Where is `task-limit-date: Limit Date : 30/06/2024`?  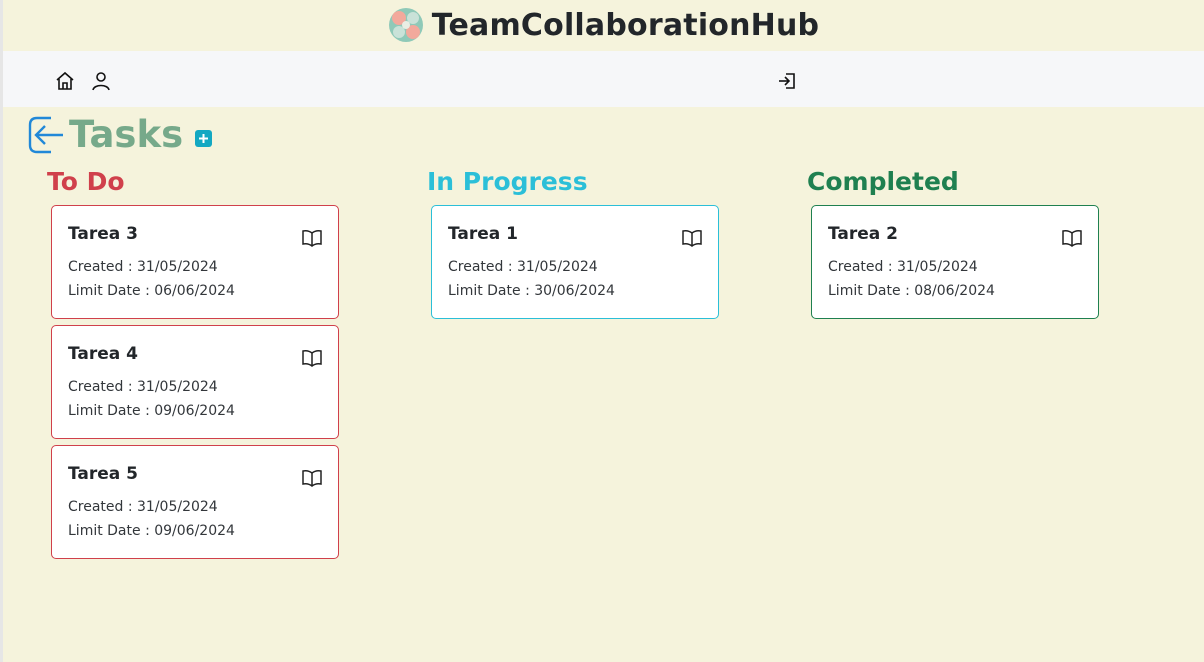 task-limit-date: Limit Date : 30/06/2024 is located at coordinates (531, 291).